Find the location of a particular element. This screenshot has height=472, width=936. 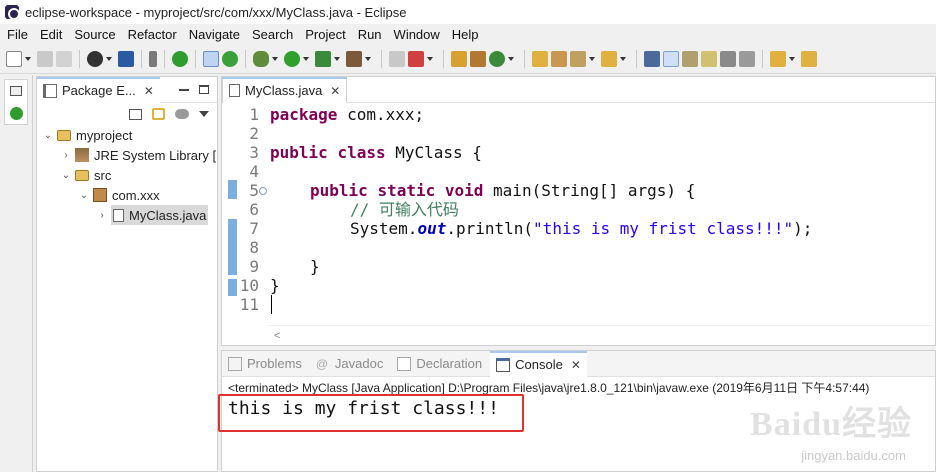

menu-run: Run is located at coordinates (369, 34).